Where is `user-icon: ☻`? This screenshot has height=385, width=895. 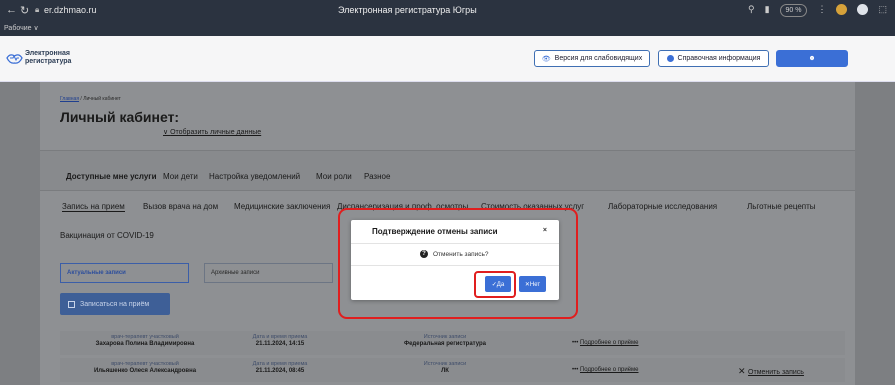 user-icon: ☻ is located at coordinates (812, 58).